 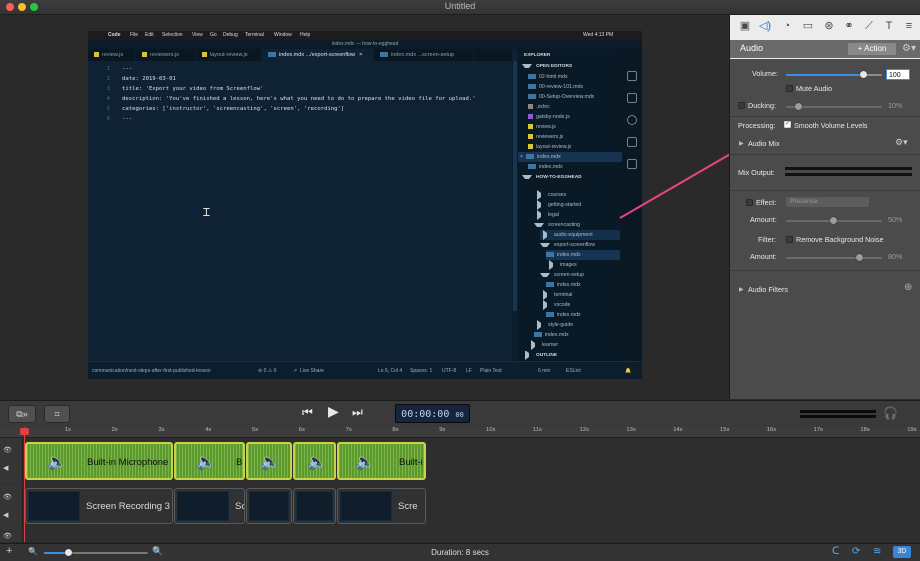 What do you see at coordinates (539, 356) in the screenshot?
I see `outline-header: OUTLINE` at bounding box center [539, 356].